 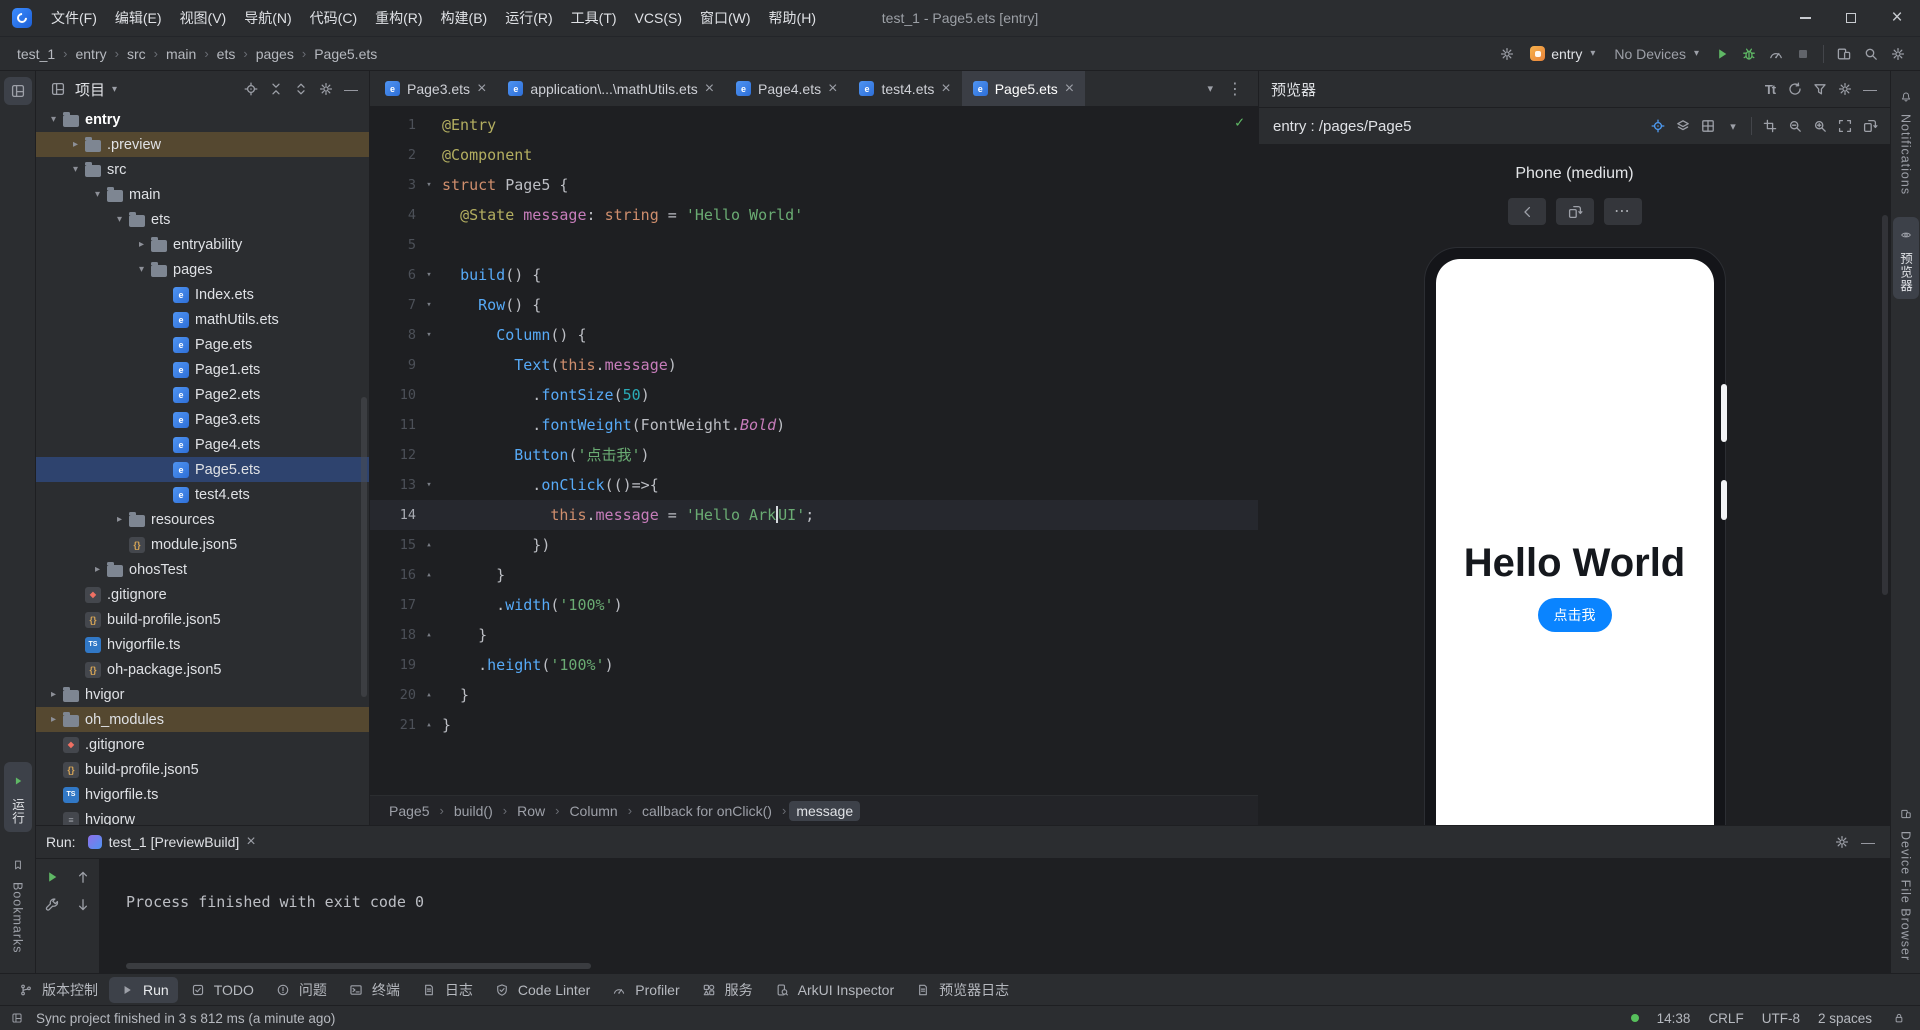 What do you see at coordinates (203, 18) in the screenshot?
I see `menu-item-视图(V): 视图(V)` at bounding box center [203, 18].